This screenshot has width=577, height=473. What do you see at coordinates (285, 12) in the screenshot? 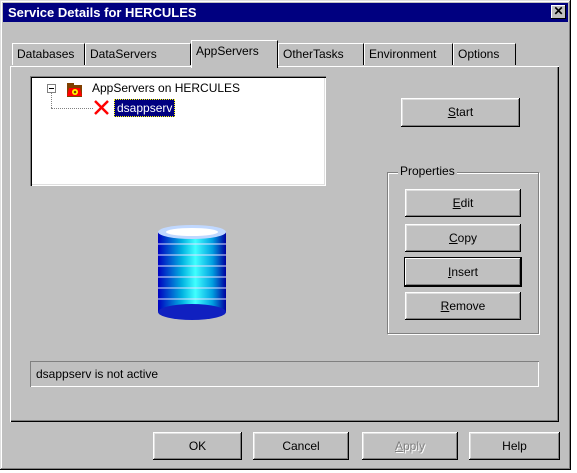
I see `title-bar: Service Details for HERCULES ✕` at bounding box center [285, 12].